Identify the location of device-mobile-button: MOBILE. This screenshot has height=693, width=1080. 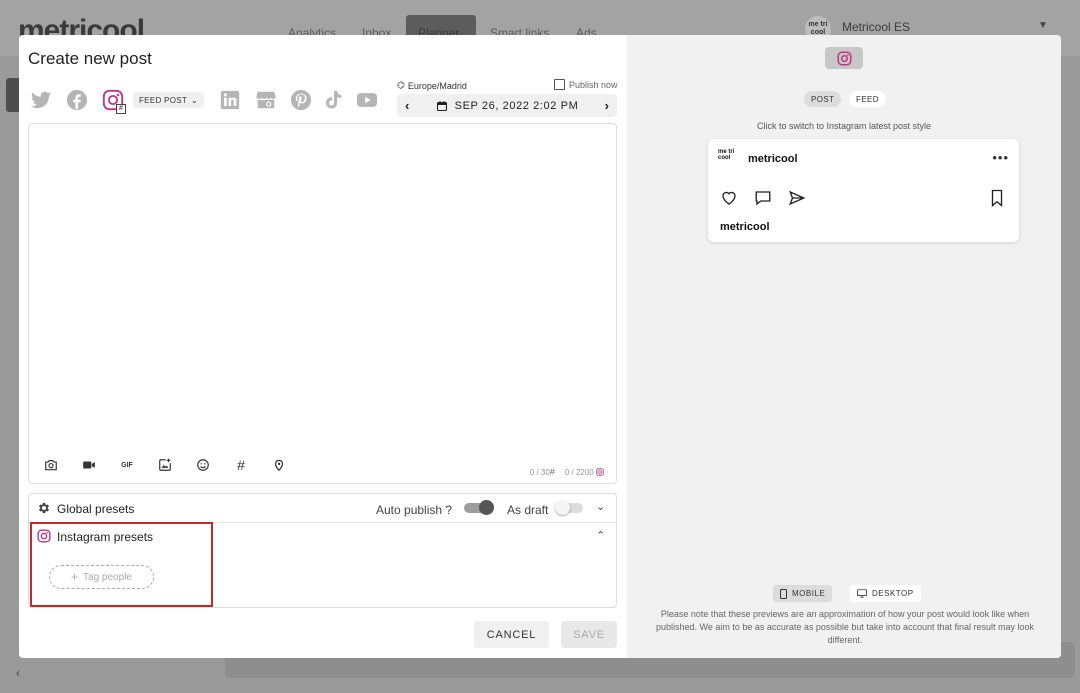
(803, 593).